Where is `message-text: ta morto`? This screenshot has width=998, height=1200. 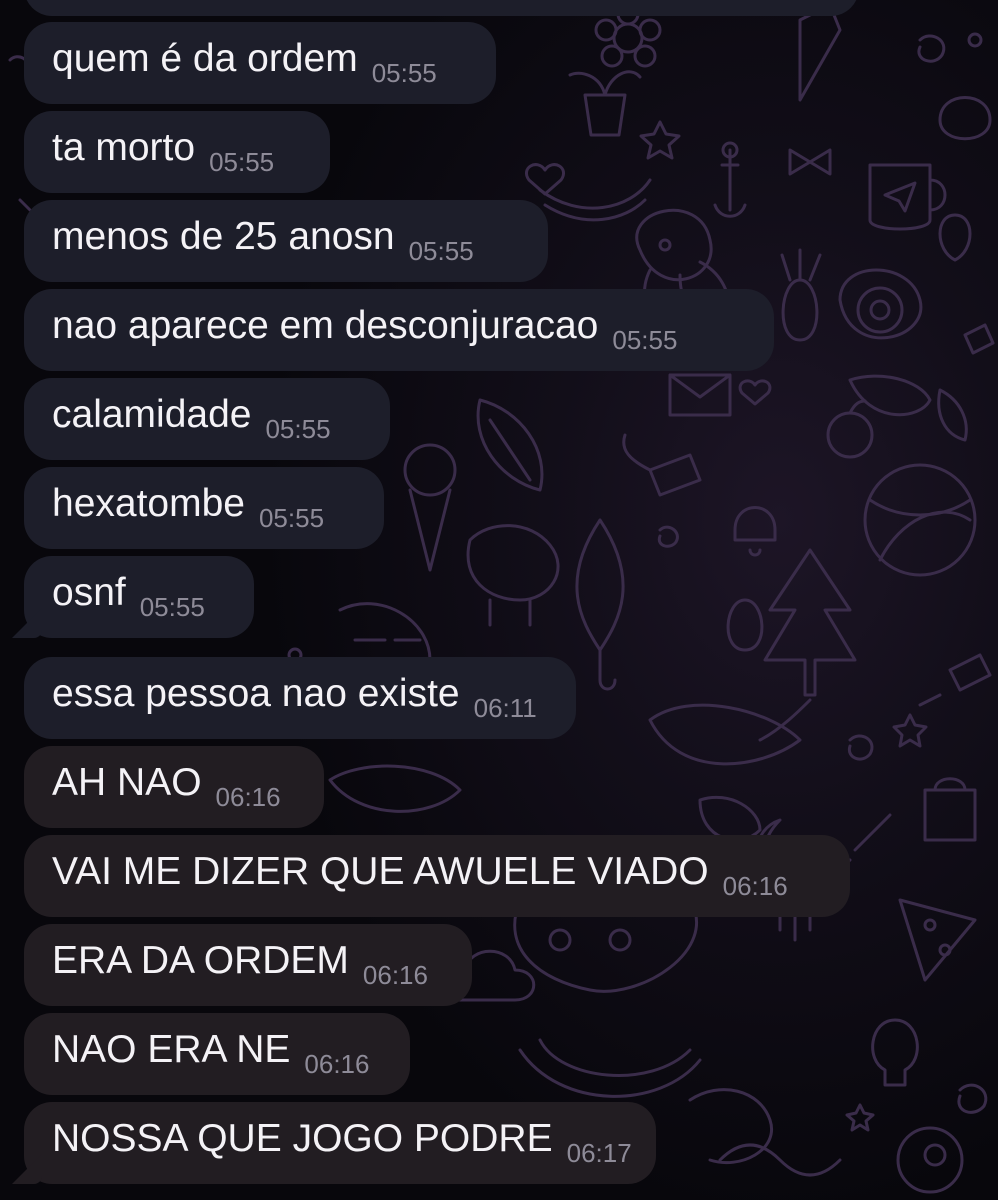 message-text: ta morto is located at coordinates (124, 147).